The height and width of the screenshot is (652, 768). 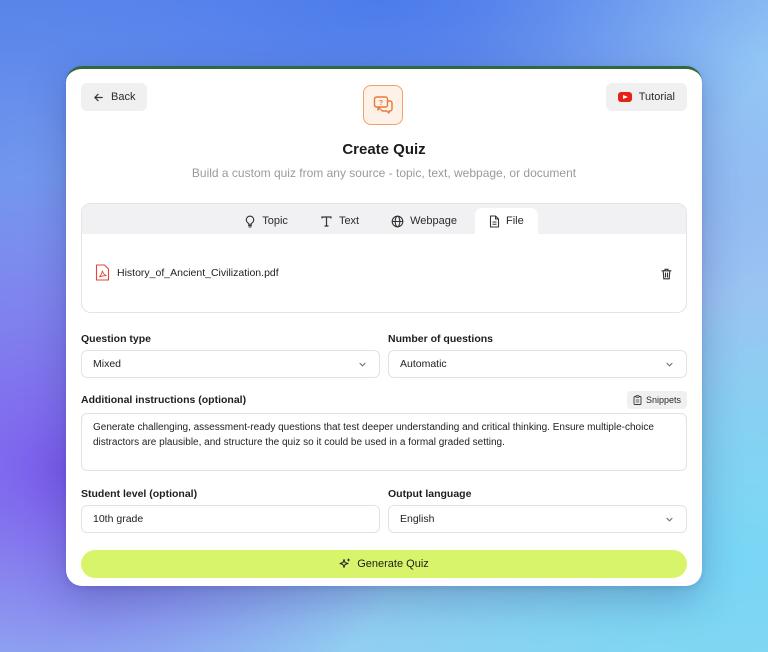 What do you see at coordinates (107, 364) in the screenshot?
I see `question-type-value: Mixed` at bounding box center [107, 364].